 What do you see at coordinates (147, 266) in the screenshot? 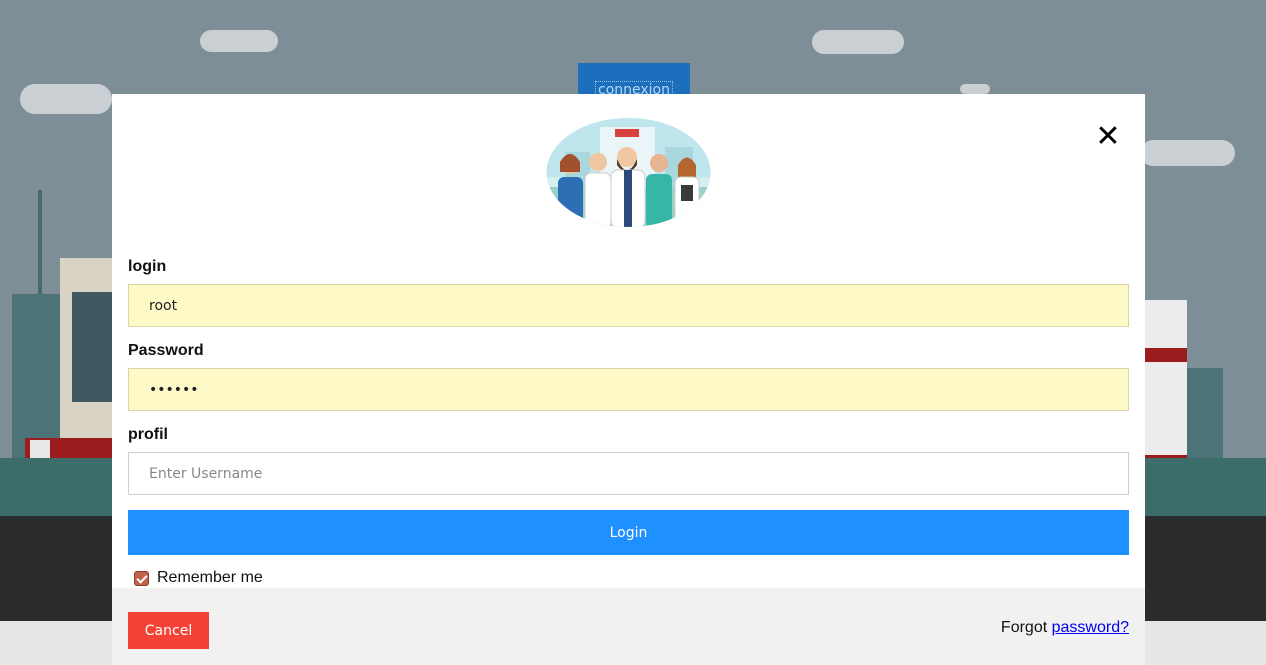
I see `login-label: login` at bounding box center [147, 266].